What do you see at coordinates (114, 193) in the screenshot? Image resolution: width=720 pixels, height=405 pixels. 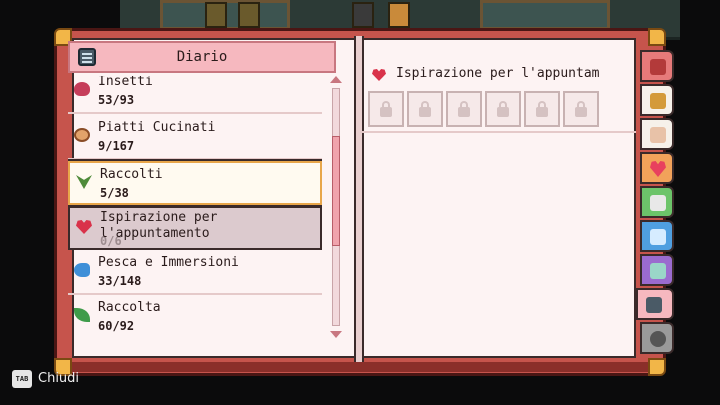 I see `category-count: 5/38` at bounding box center [114, 193].